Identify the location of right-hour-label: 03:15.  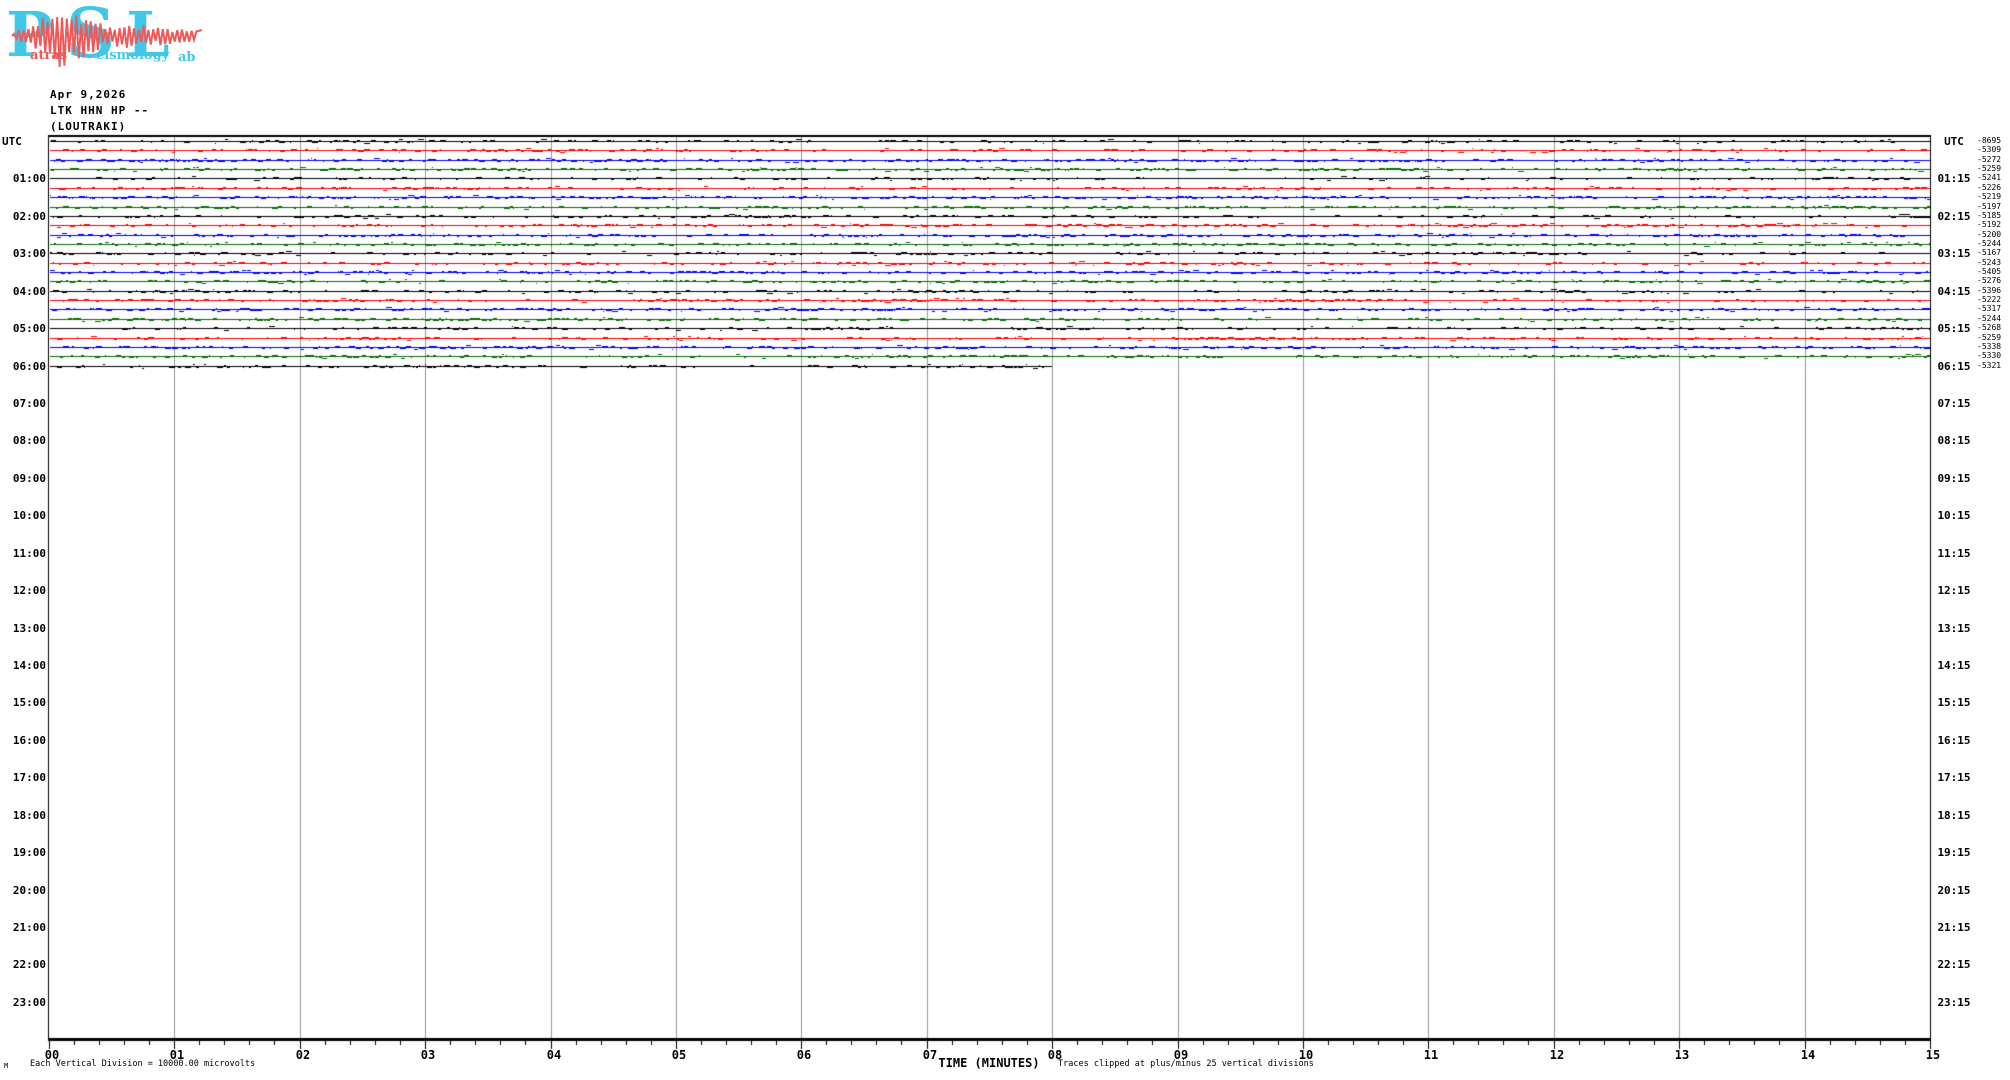
(1954, 253).